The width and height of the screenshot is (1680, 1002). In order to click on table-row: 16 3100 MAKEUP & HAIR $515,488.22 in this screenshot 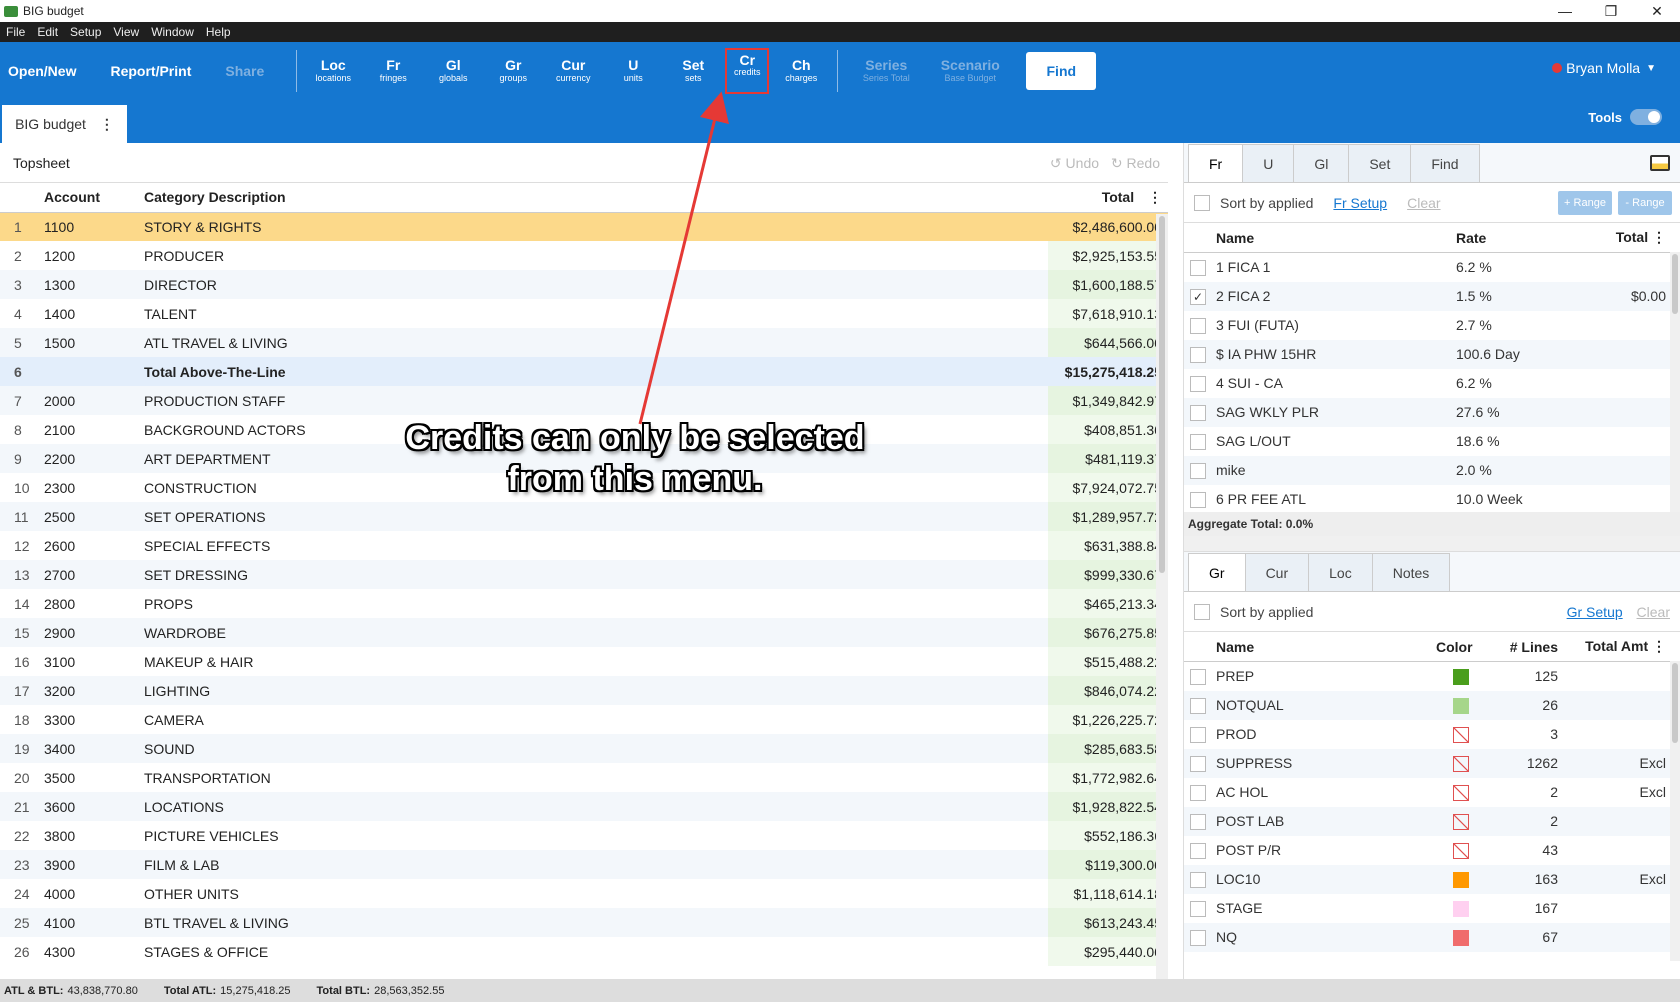, I will do `click(584, 661)`.